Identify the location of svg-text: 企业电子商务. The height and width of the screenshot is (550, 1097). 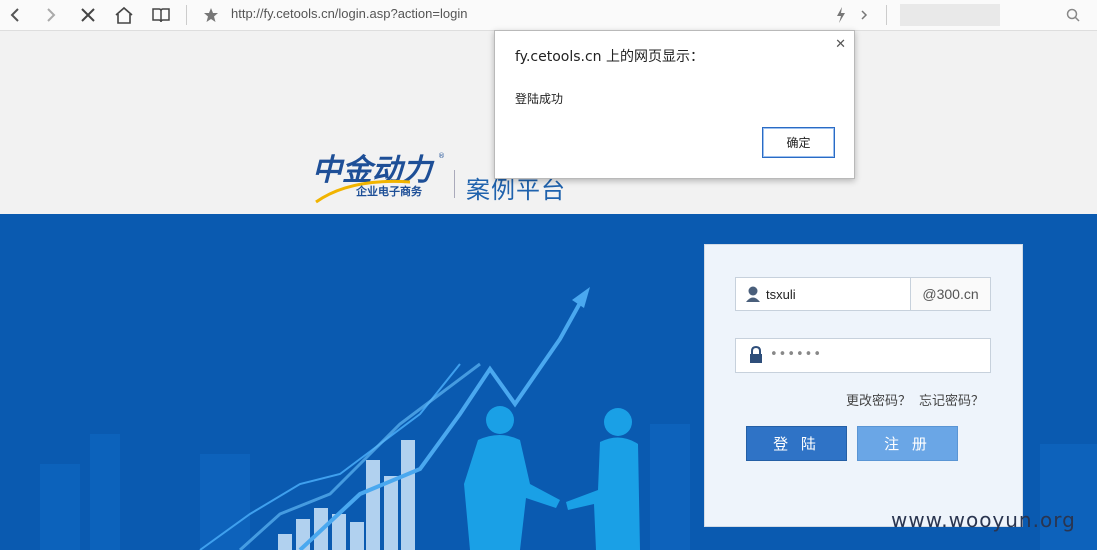
(389, 191).